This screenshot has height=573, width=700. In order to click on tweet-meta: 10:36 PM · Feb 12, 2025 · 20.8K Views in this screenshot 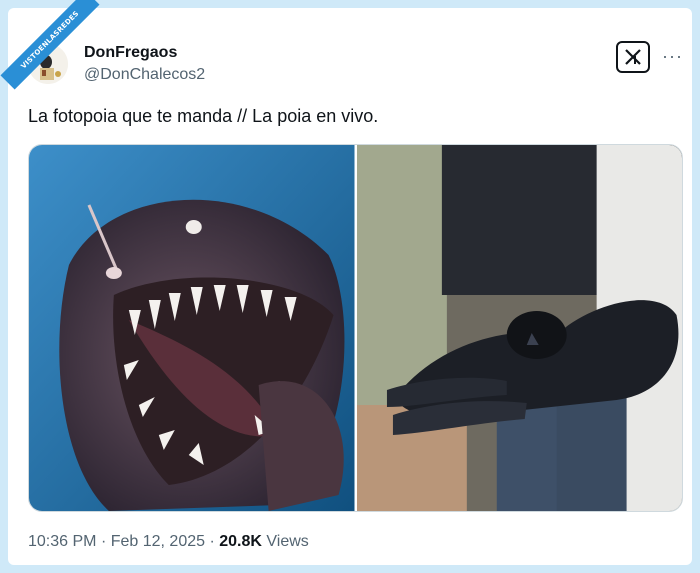, I will do `click(168, 542)`.